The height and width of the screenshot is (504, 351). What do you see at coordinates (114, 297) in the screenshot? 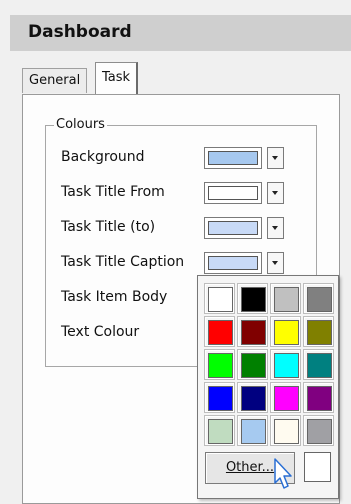
I see `task-item-body-label: Task Item Body` at bounding box center [114, 297].